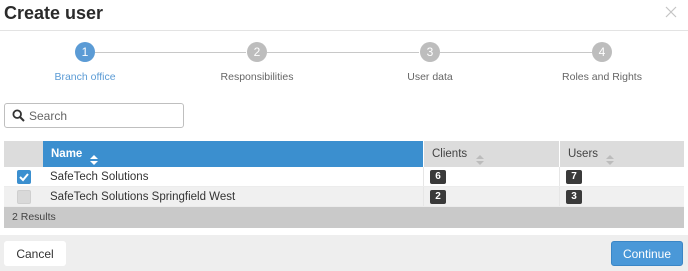 The width and height of the screenshot is (688, 271). What do you see at coordinates (671, 12) in the screenshot?
I see `close-icon` at bounding box center [671, 12].